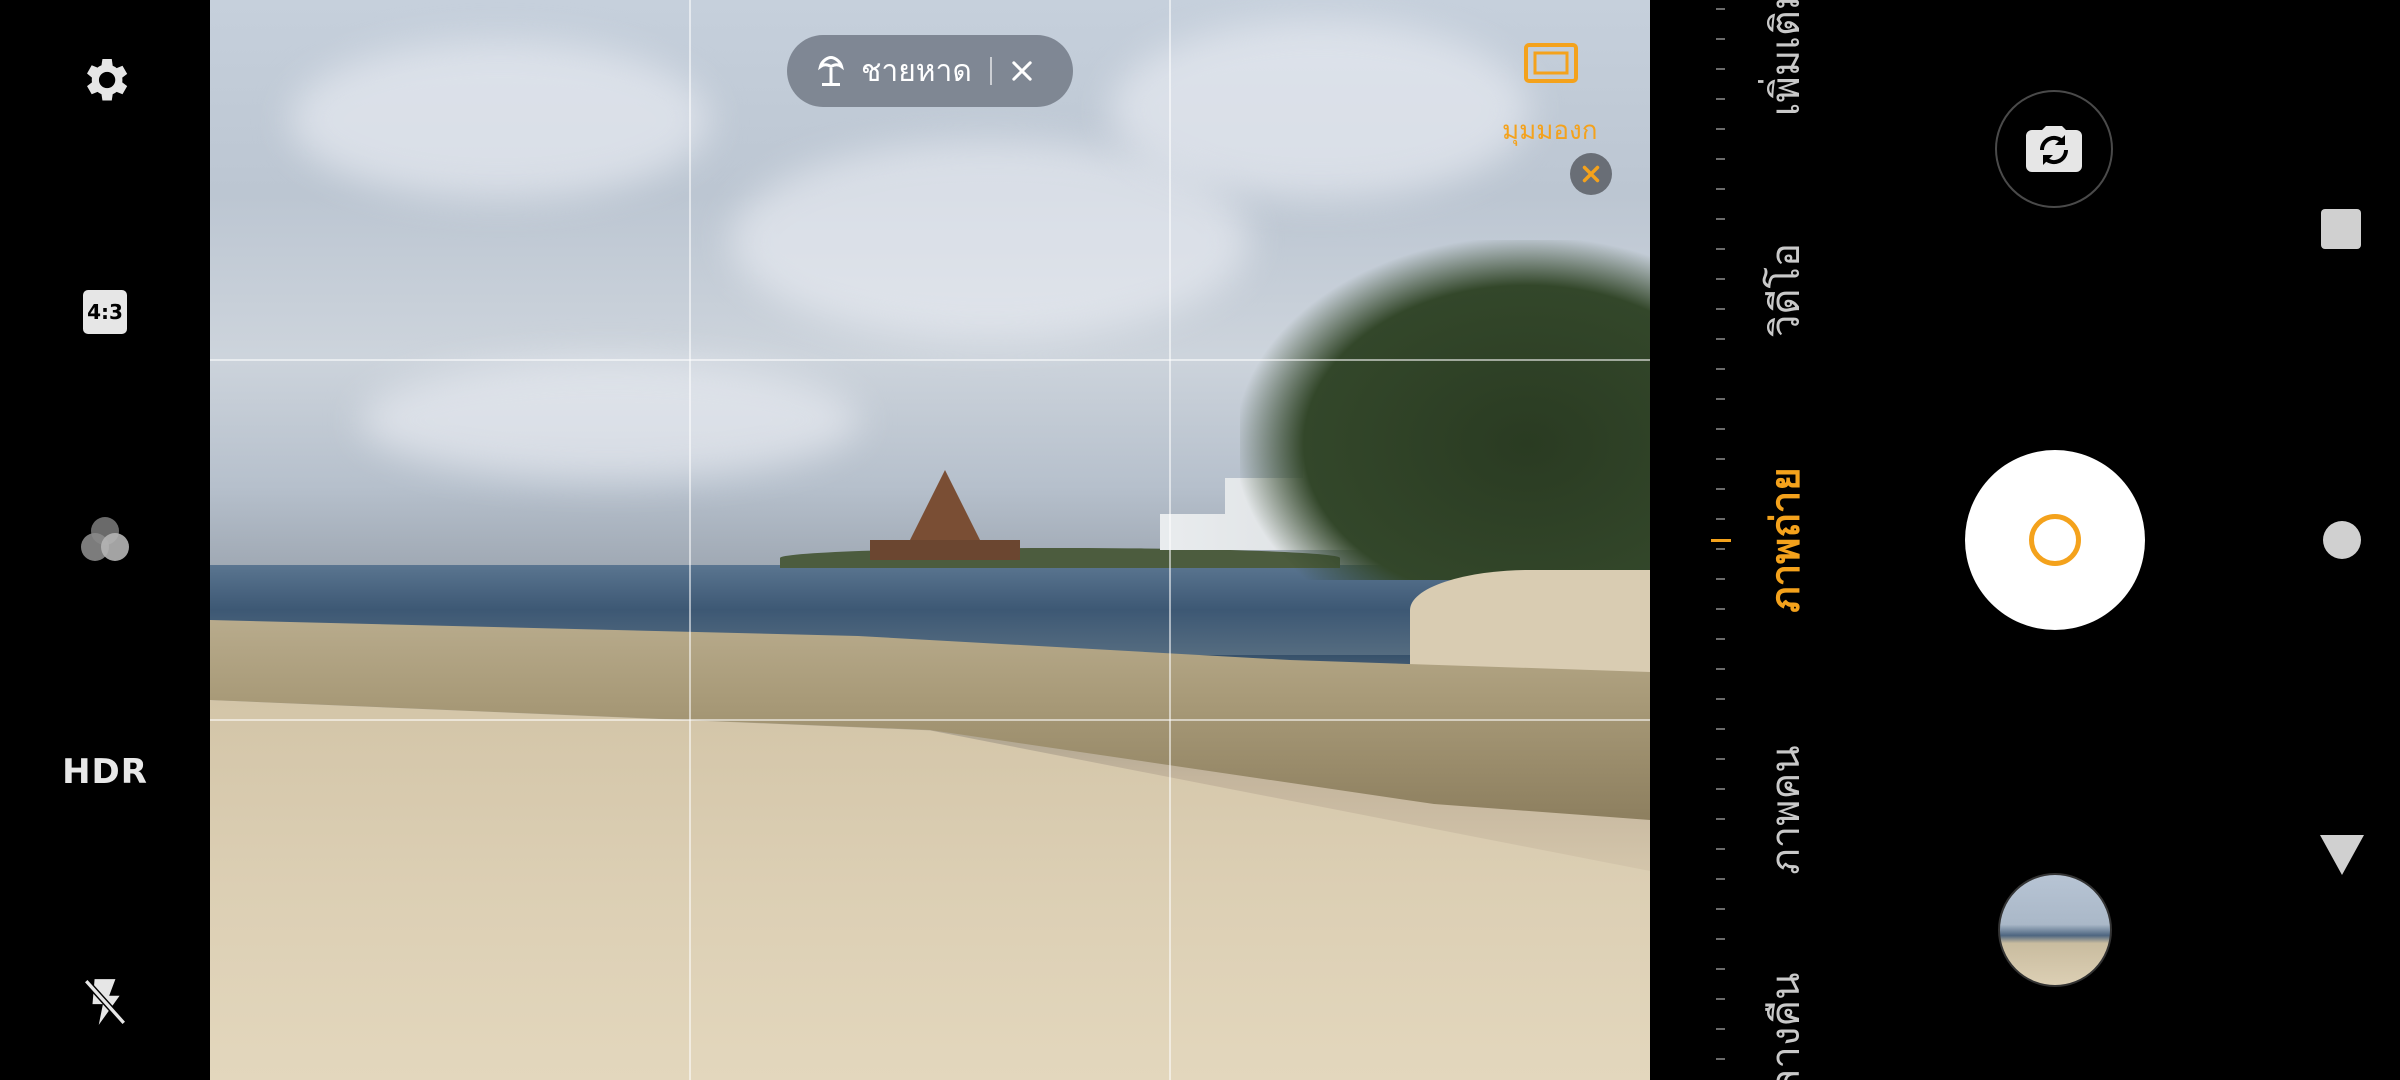 The image size is (2400, 1080). I want to click on trees, so click(1445, 410).